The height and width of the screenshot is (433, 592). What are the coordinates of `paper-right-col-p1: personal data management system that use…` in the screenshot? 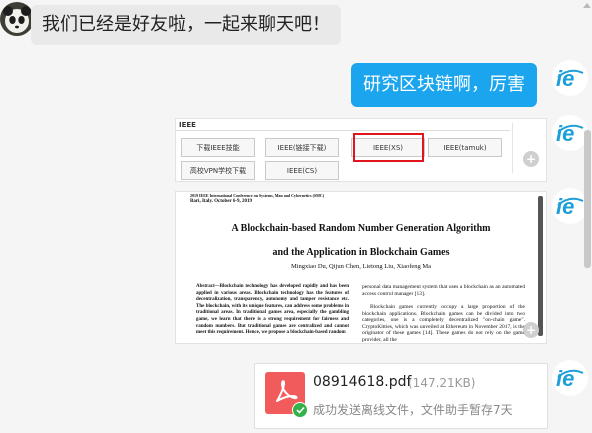 It's located at (443, 290).